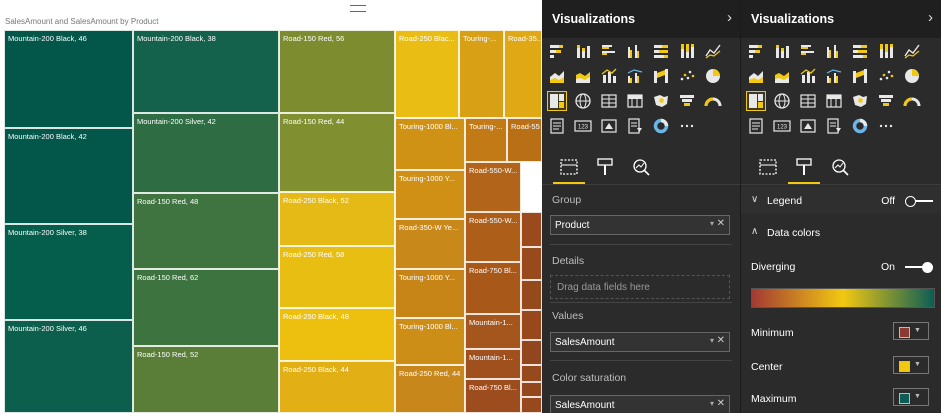  Describe the element at coordinates (68, 366) in the screenshot. I see `treemap-tile: Mountain-200 Silver, 46` at that location.